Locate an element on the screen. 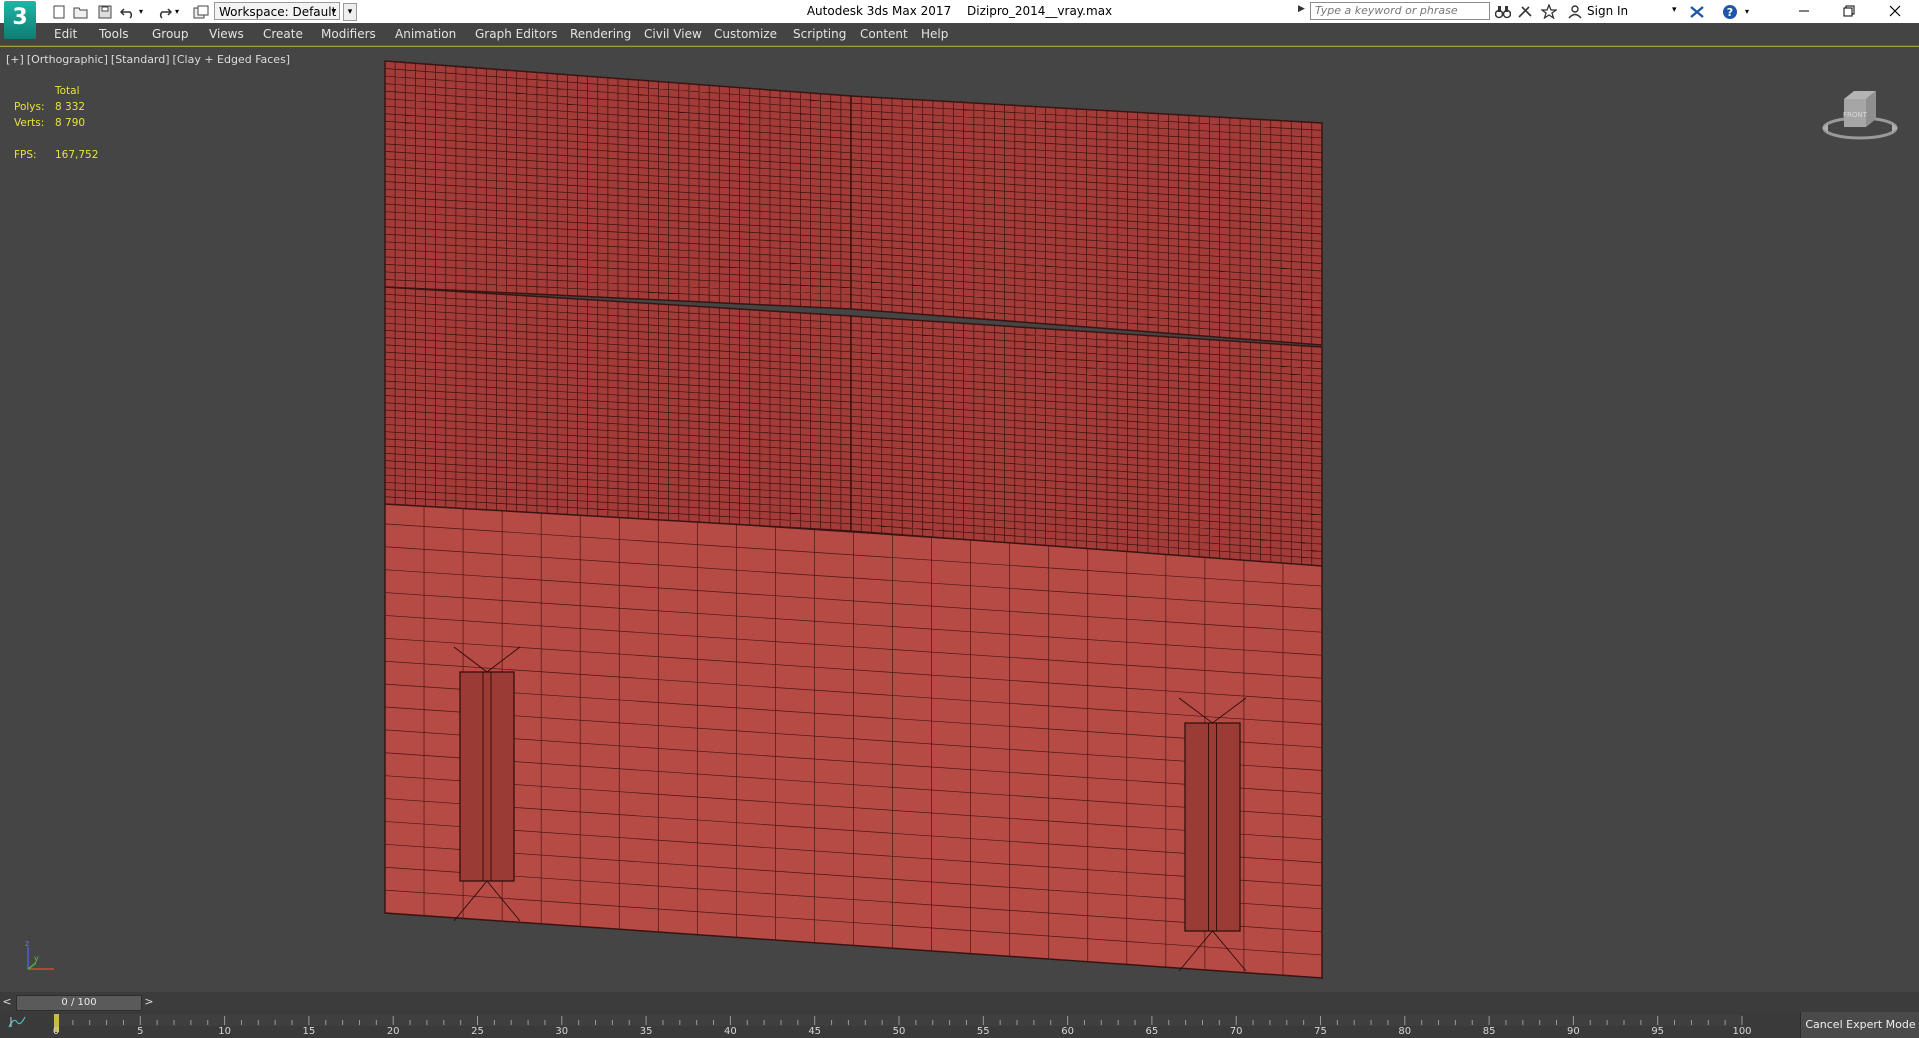 Image resolution: width=1919 pixels, height=1038 pixels. trackbar-tick-label: 45 is located at coordinates (815, 1031).